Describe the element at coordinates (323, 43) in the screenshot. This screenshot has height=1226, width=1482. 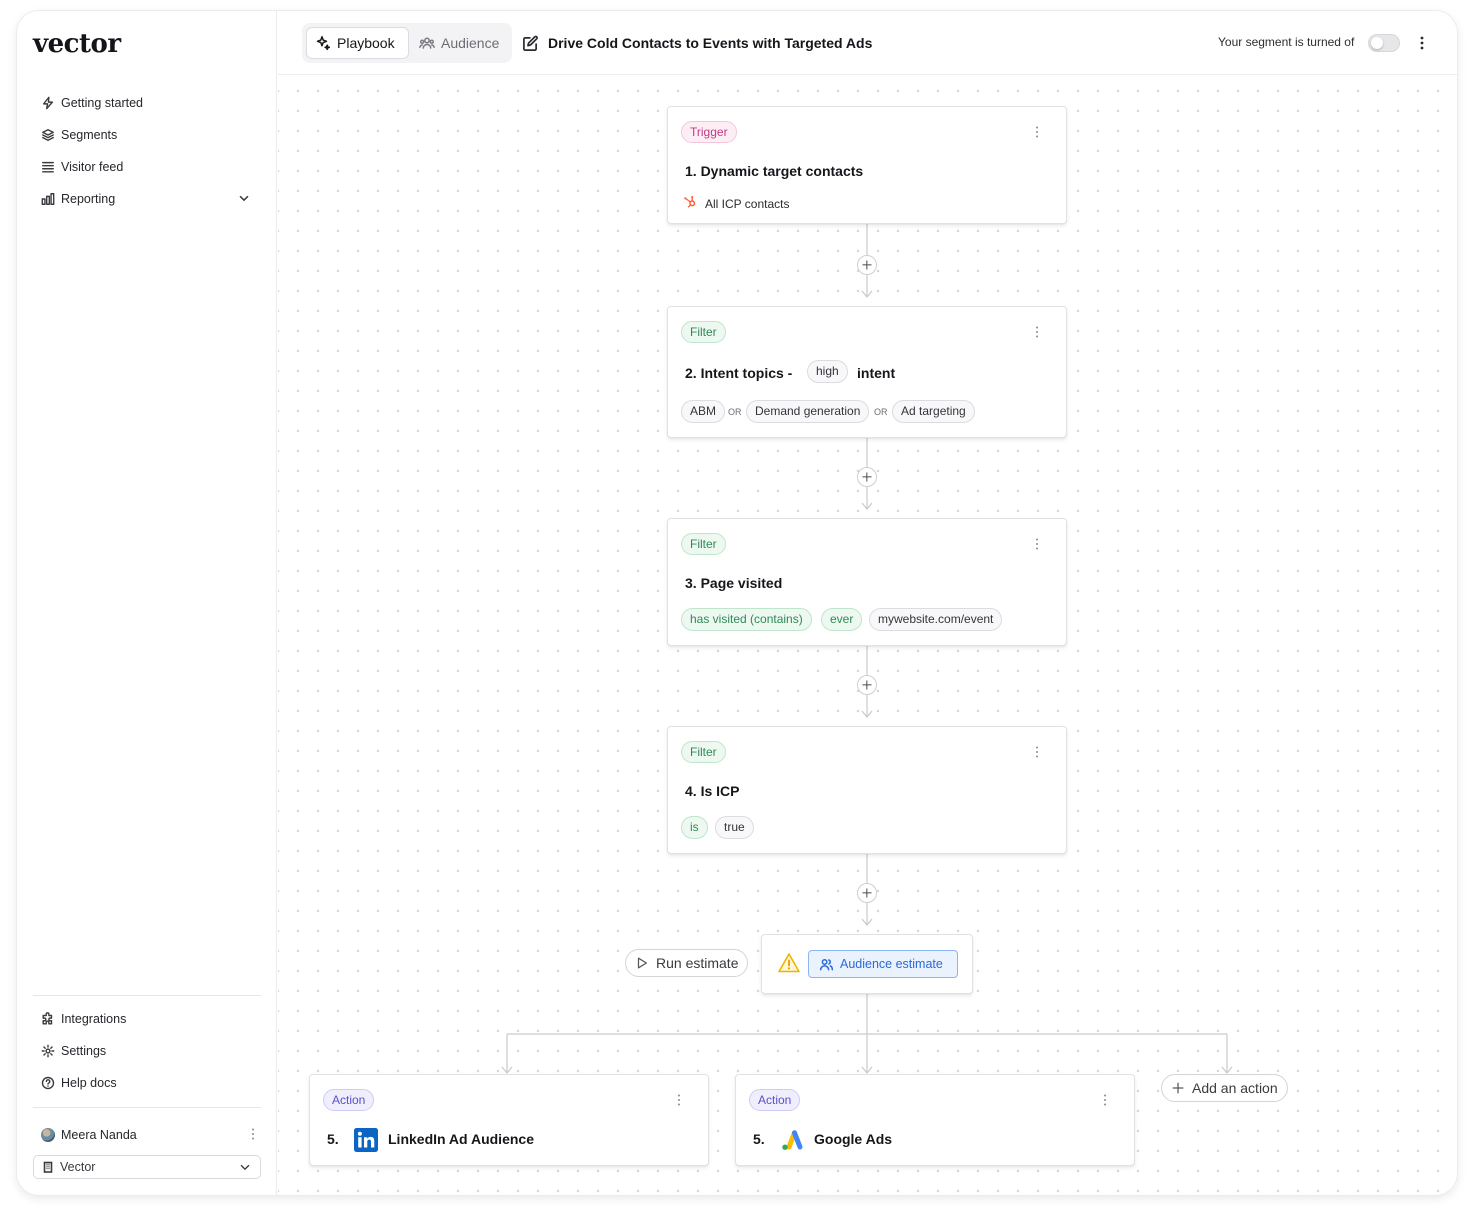
I see `sparkle-icon` at that location.